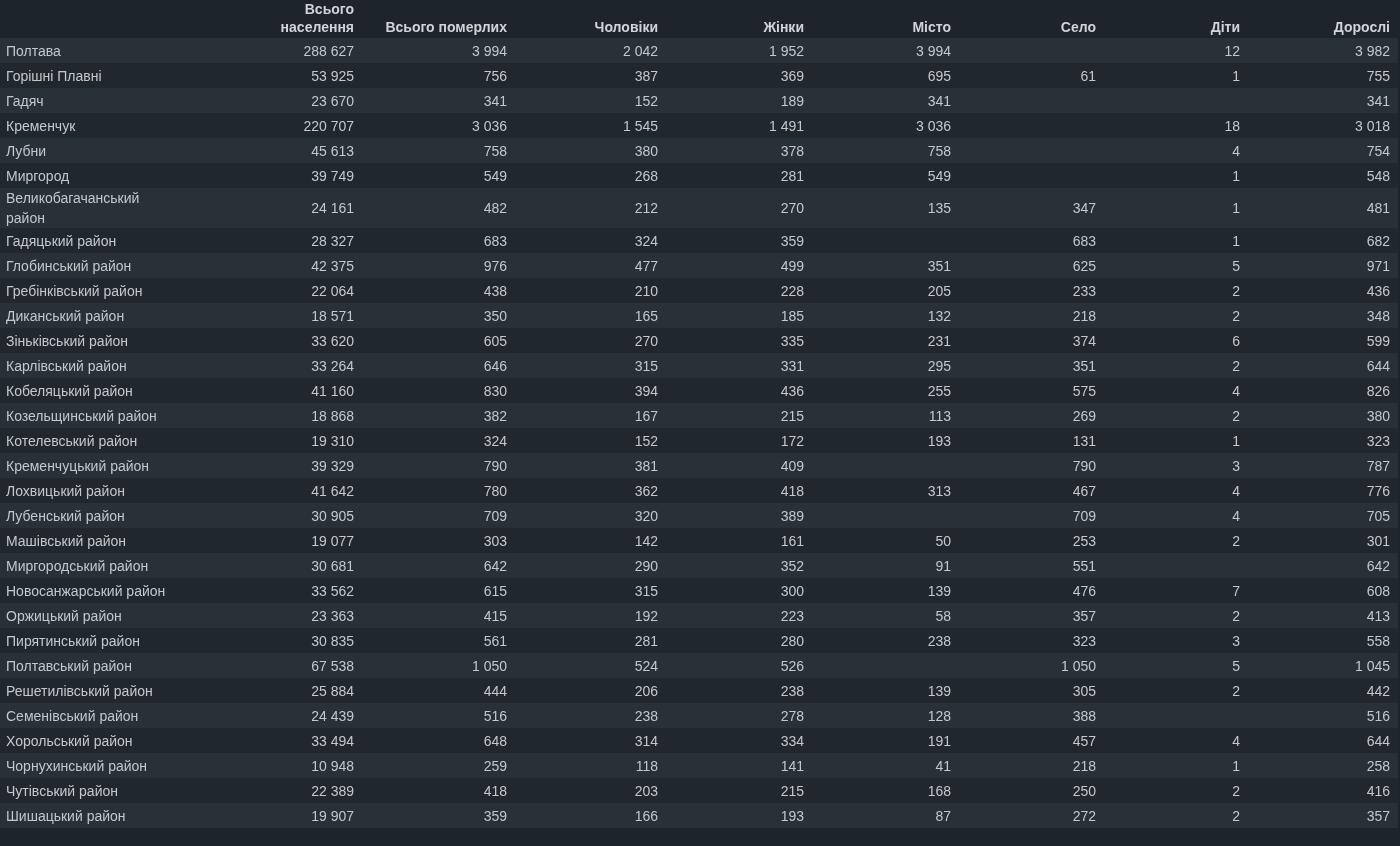  What do you see at coordinates (939, 75) in the screenshot?
I see `table-cell: 695` at bounding box center [939, 75].